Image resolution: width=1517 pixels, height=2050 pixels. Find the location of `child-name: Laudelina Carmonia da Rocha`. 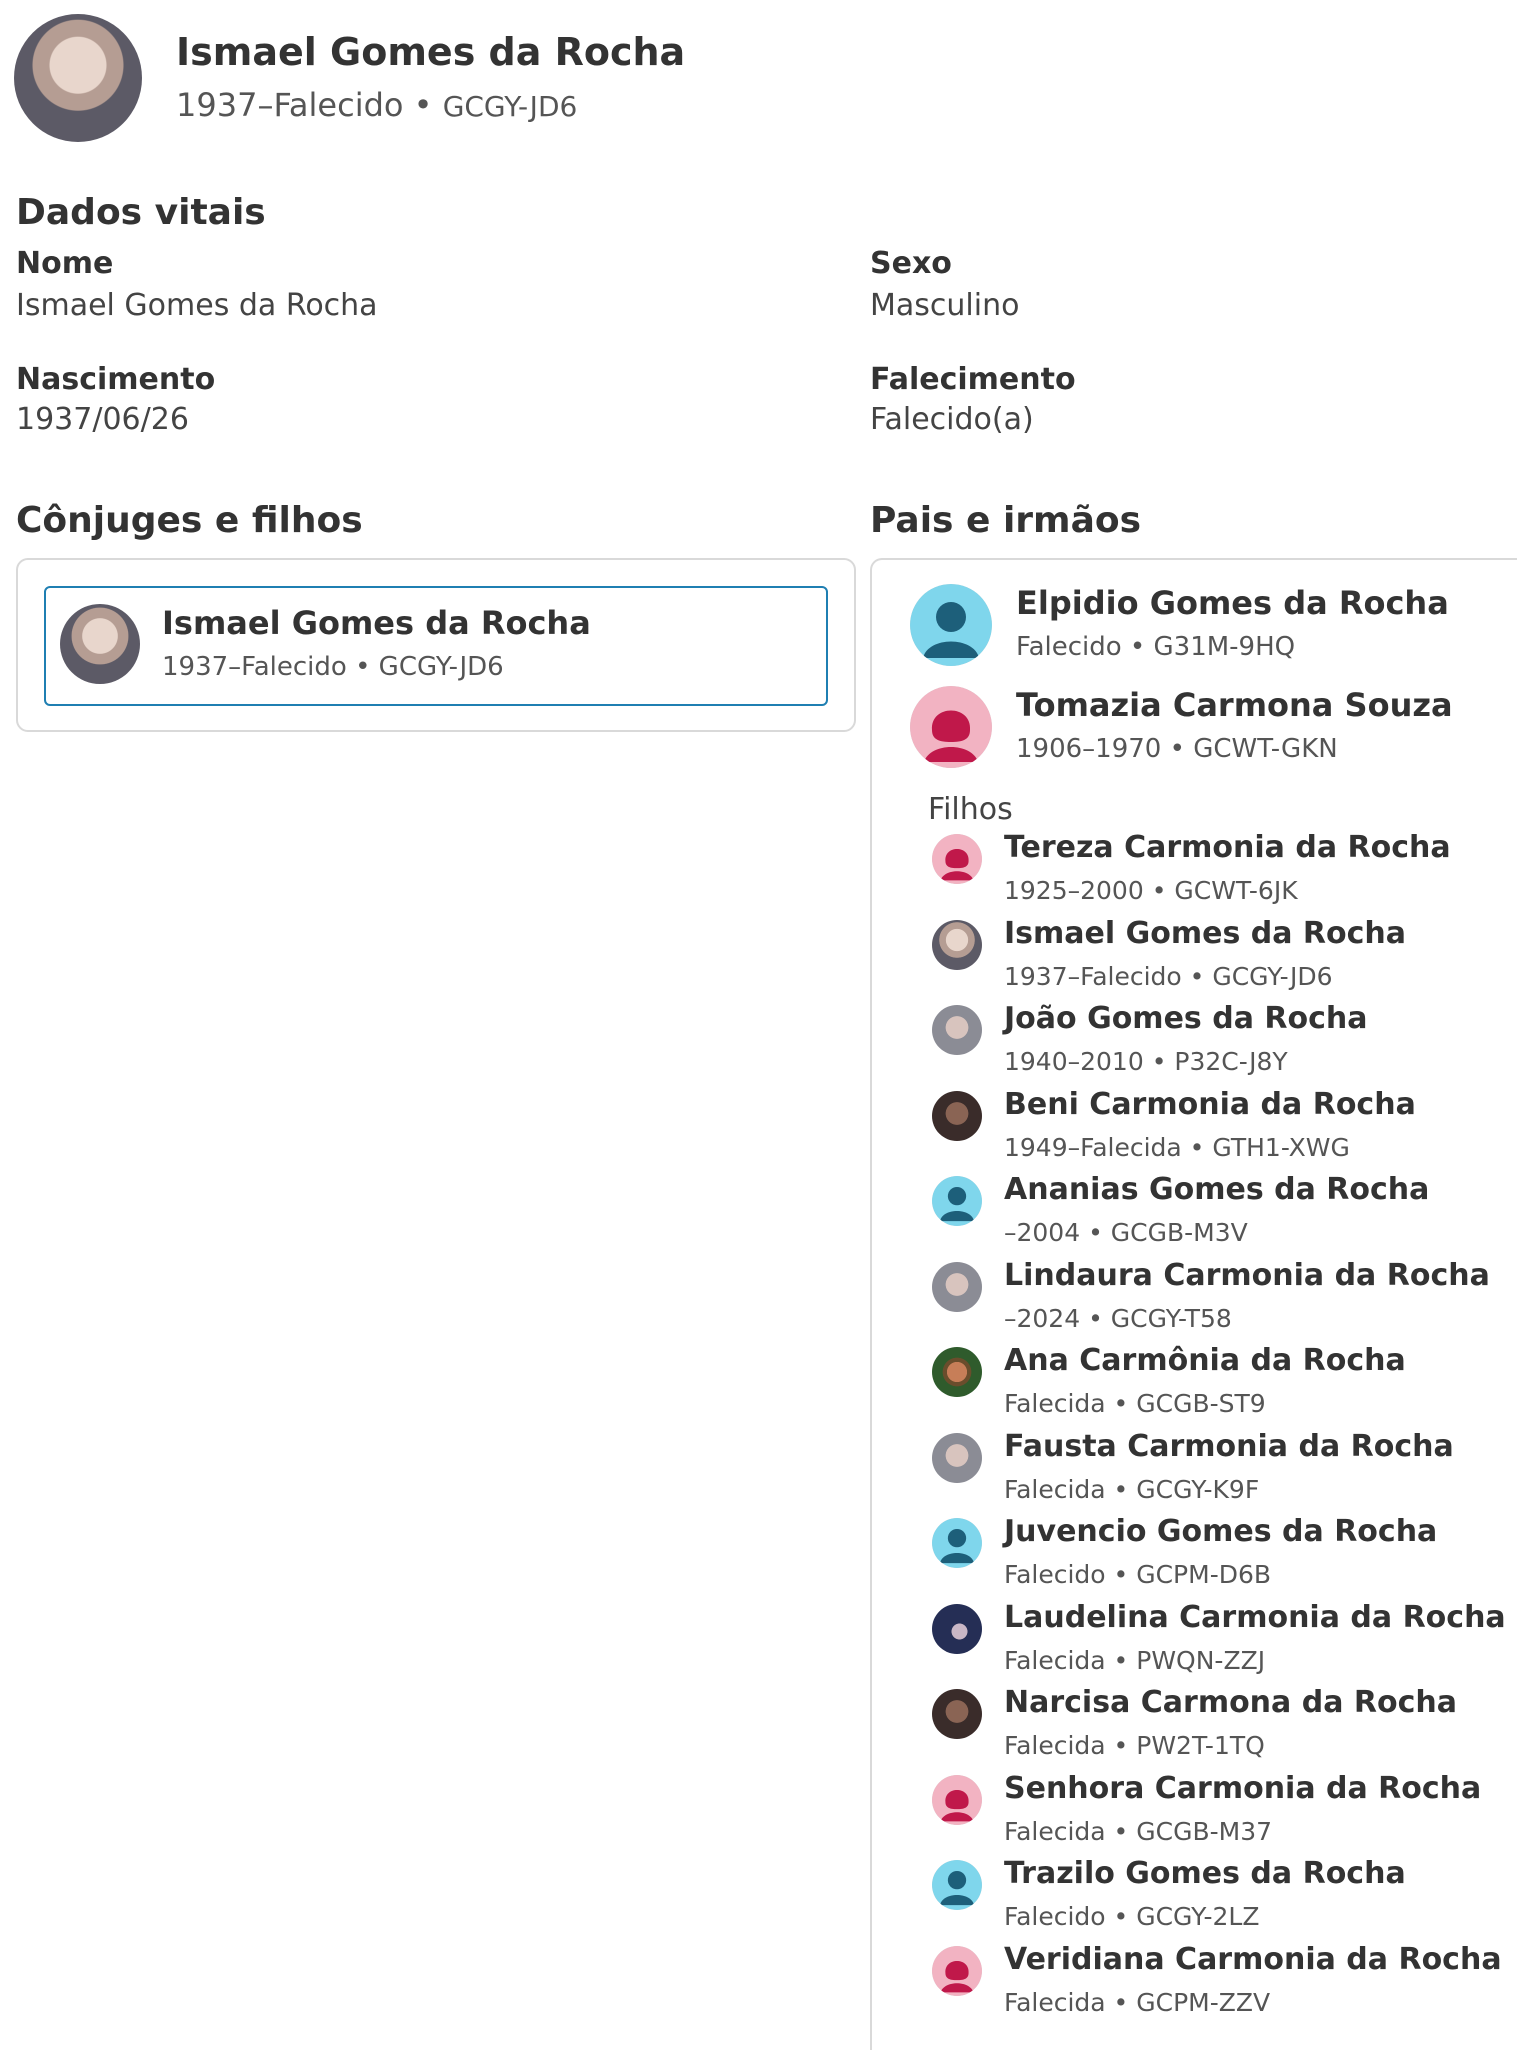

child-name: Laudelina Carmonia da Rocha is located at coordinates (1255, 1617).